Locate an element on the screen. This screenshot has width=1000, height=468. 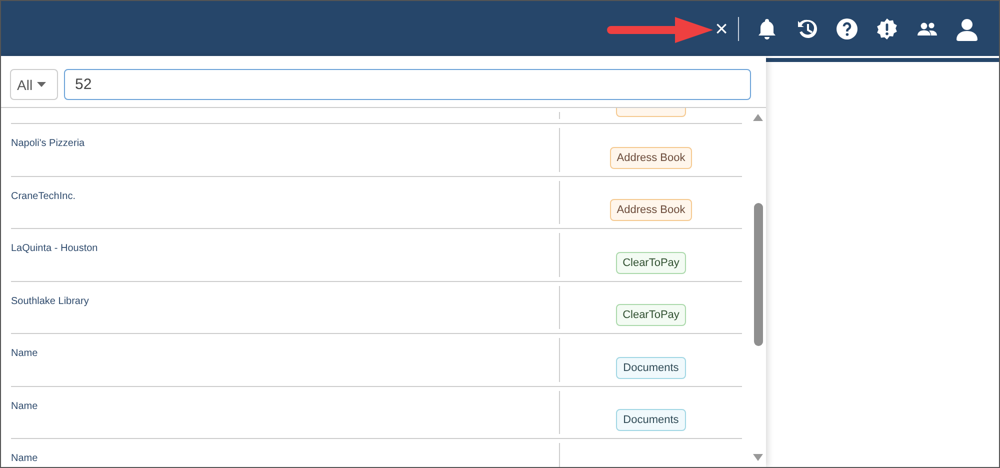
alert-badge-icon is located at coordinates (887, 28).